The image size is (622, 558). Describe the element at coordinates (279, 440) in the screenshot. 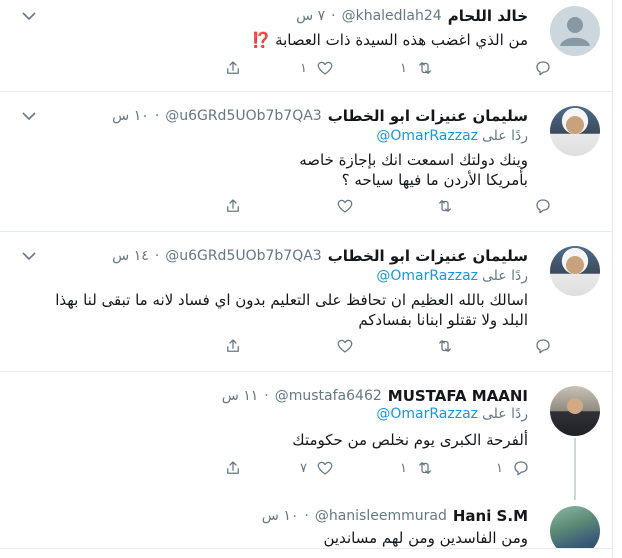

I see `tweet-text: ألفرحة الكبرى يوم نخلص من حكومتك` at that location.